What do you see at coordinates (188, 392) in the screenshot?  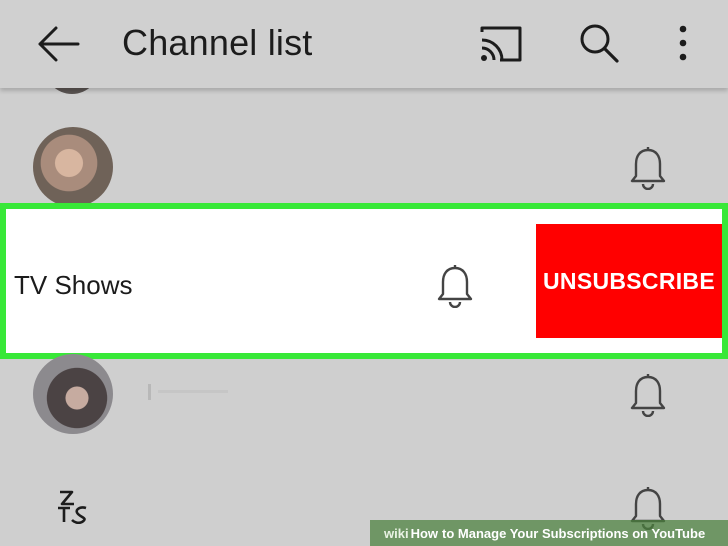 I see `channel-name-placeholder` at bounding box center [188, 392].